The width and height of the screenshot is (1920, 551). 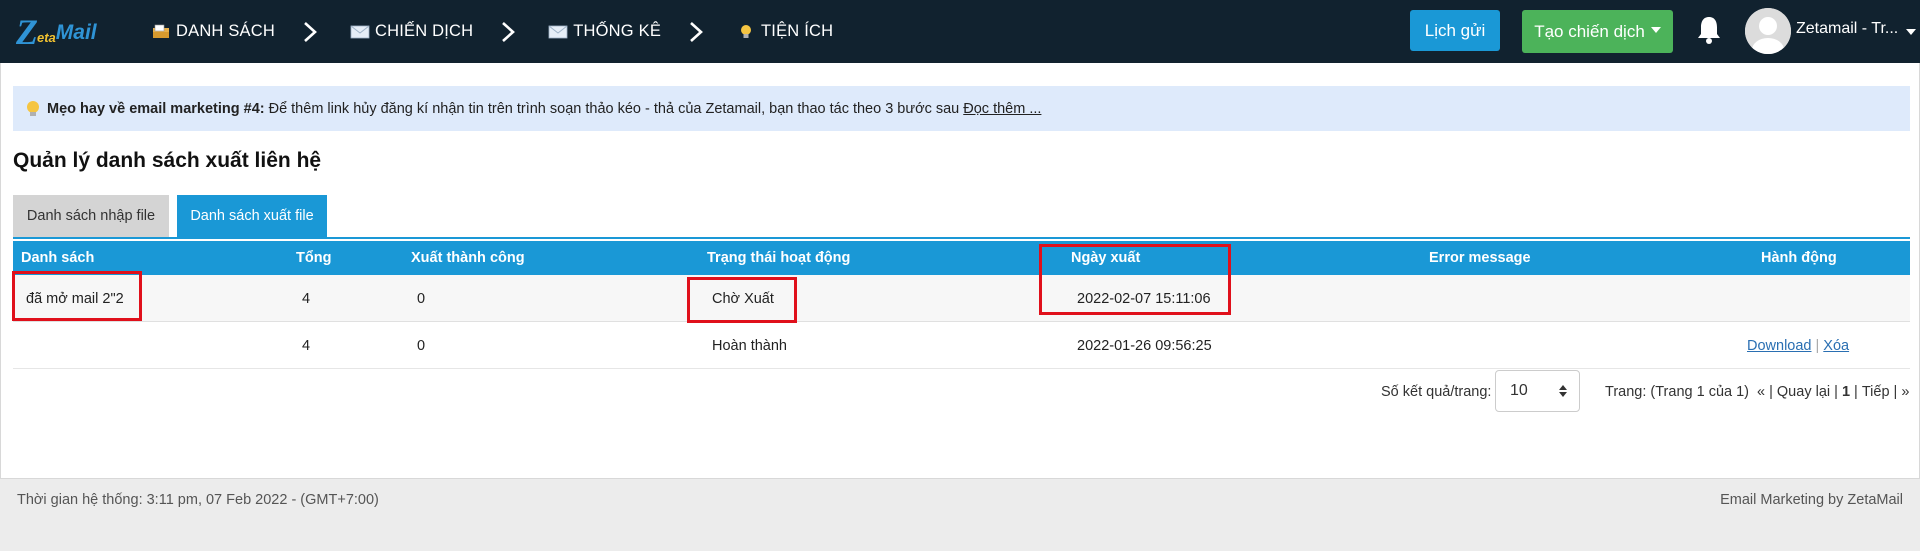 I want to click on list-folder-icon, so click(x=161, y=31).